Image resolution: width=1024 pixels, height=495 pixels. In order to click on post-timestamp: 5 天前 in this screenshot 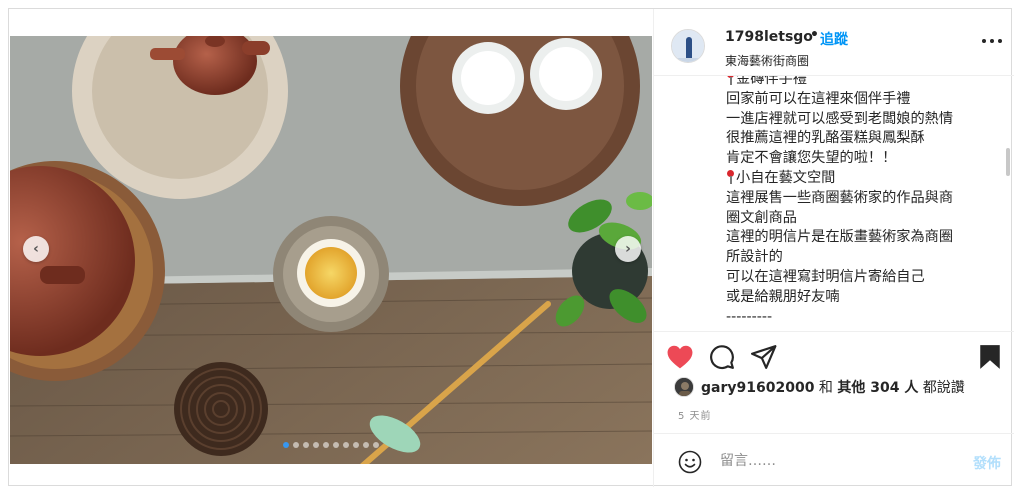, I will do `click(695, 414)`.